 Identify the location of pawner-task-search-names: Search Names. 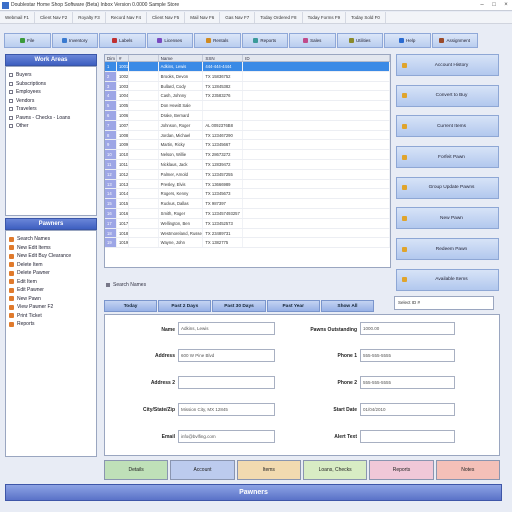
(51, 239).